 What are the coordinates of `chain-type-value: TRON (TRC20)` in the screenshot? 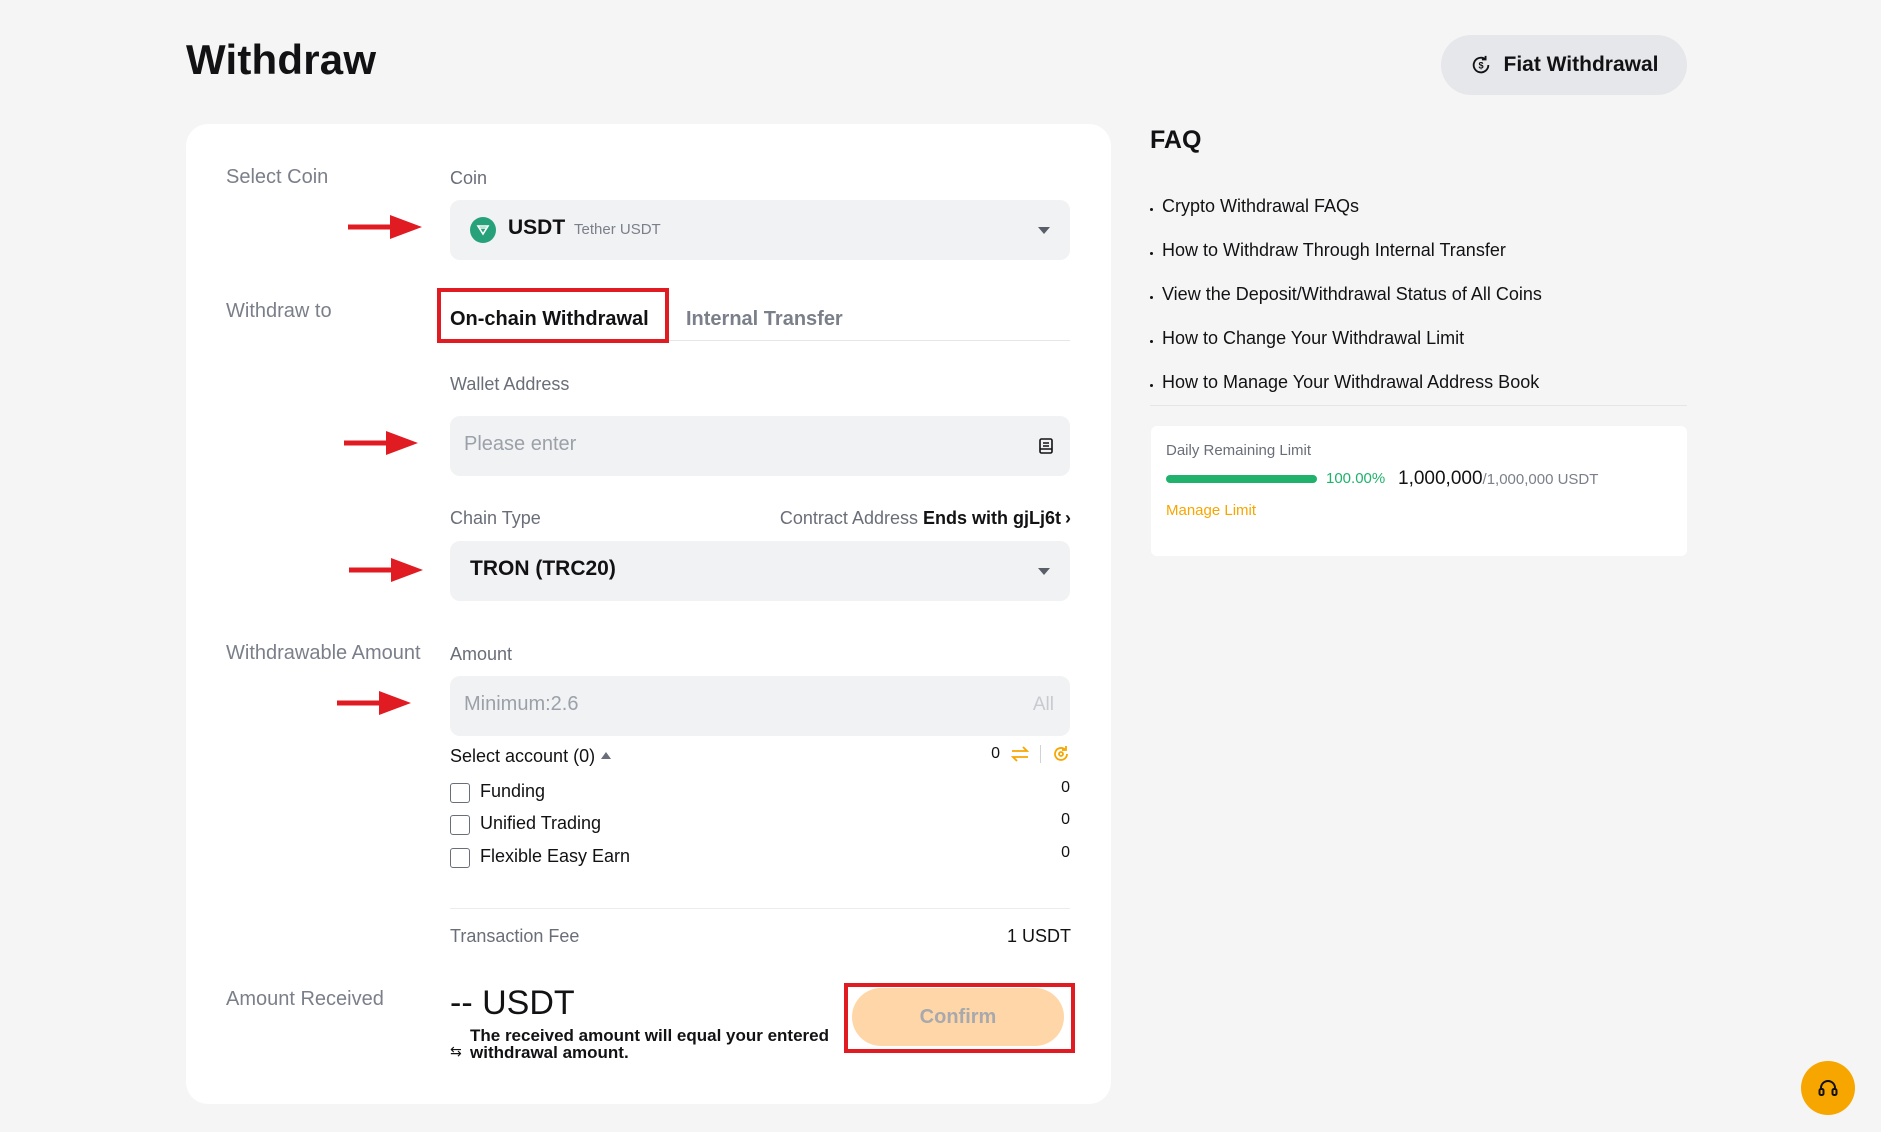 It's located at (543, 568).